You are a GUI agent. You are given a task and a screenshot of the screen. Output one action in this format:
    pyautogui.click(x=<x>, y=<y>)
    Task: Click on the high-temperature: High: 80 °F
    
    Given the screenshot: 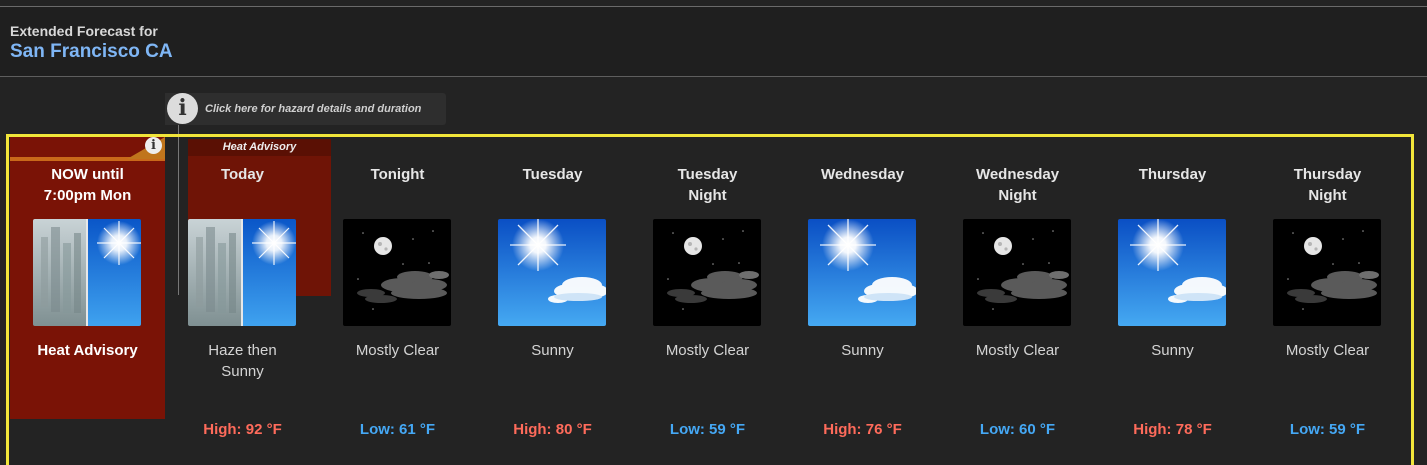 What is the action you would take?
    pyautogui.click(x=552, y=429)
    